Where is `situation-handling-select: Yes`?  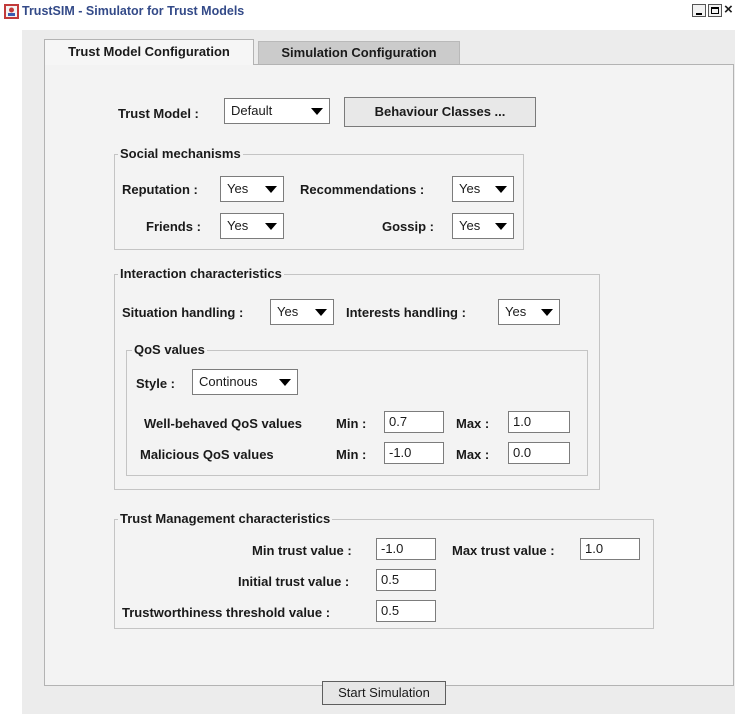
situation-handling-select: Yes is located at coordinates (302, 312).